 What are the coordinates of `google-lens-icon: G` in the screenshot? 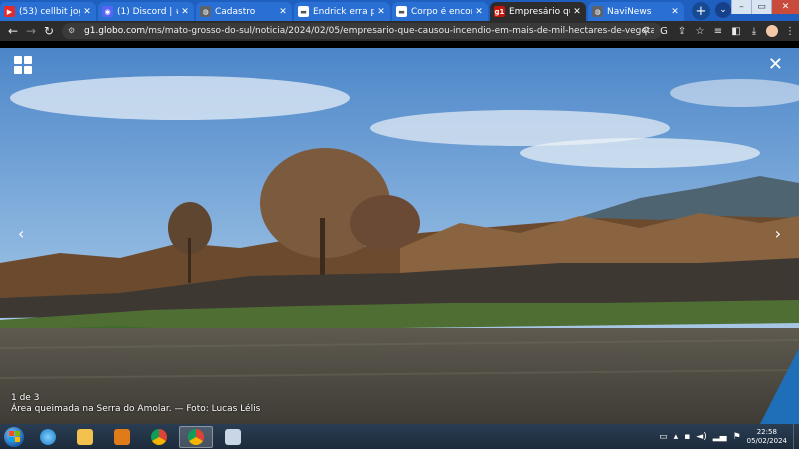 It's located at (664, 31).